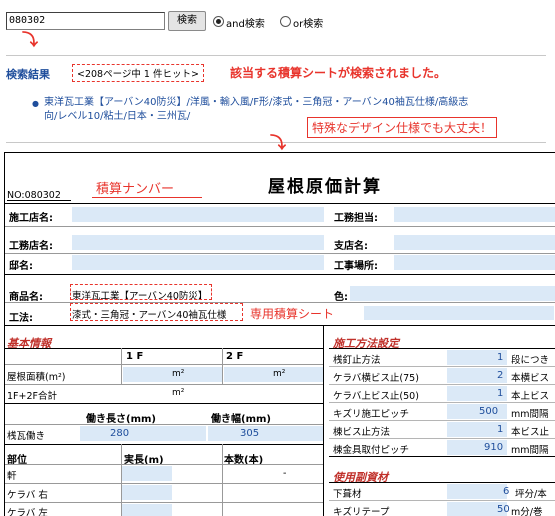  I want to click on settings-value: 500, so click(489, 411).